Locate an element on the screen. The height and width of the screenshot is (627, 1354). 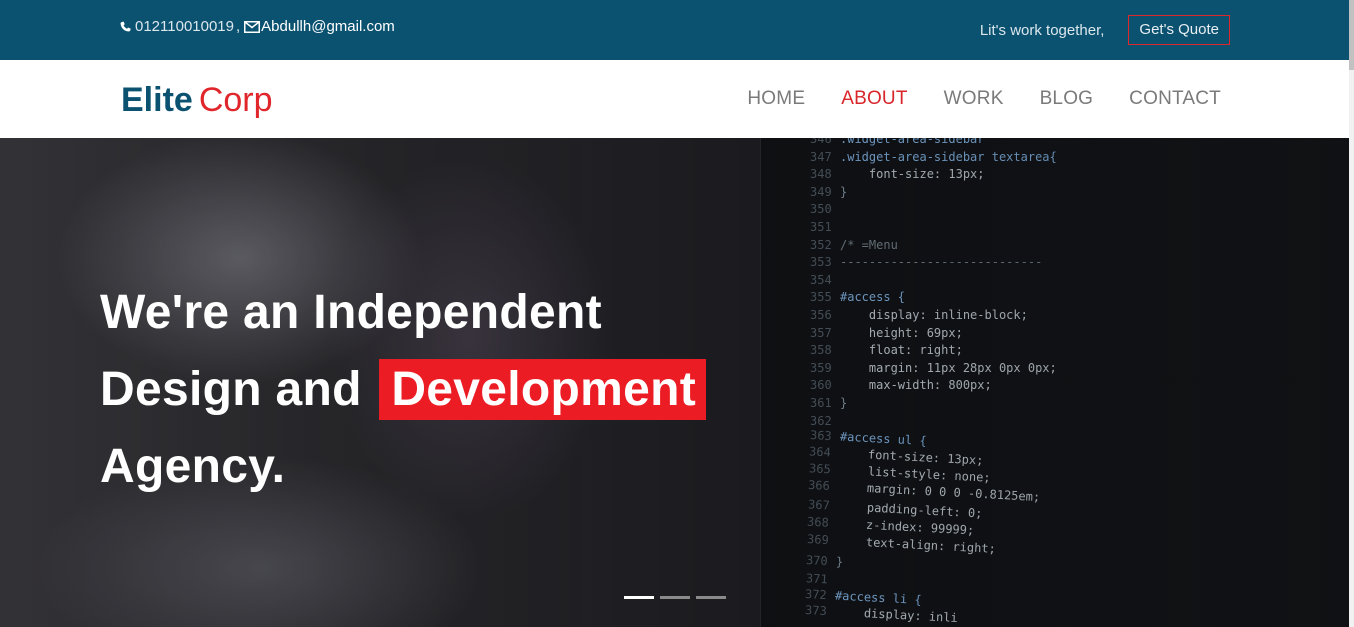
brand-logo: Elite Corp is located at coordinates (197, 100).